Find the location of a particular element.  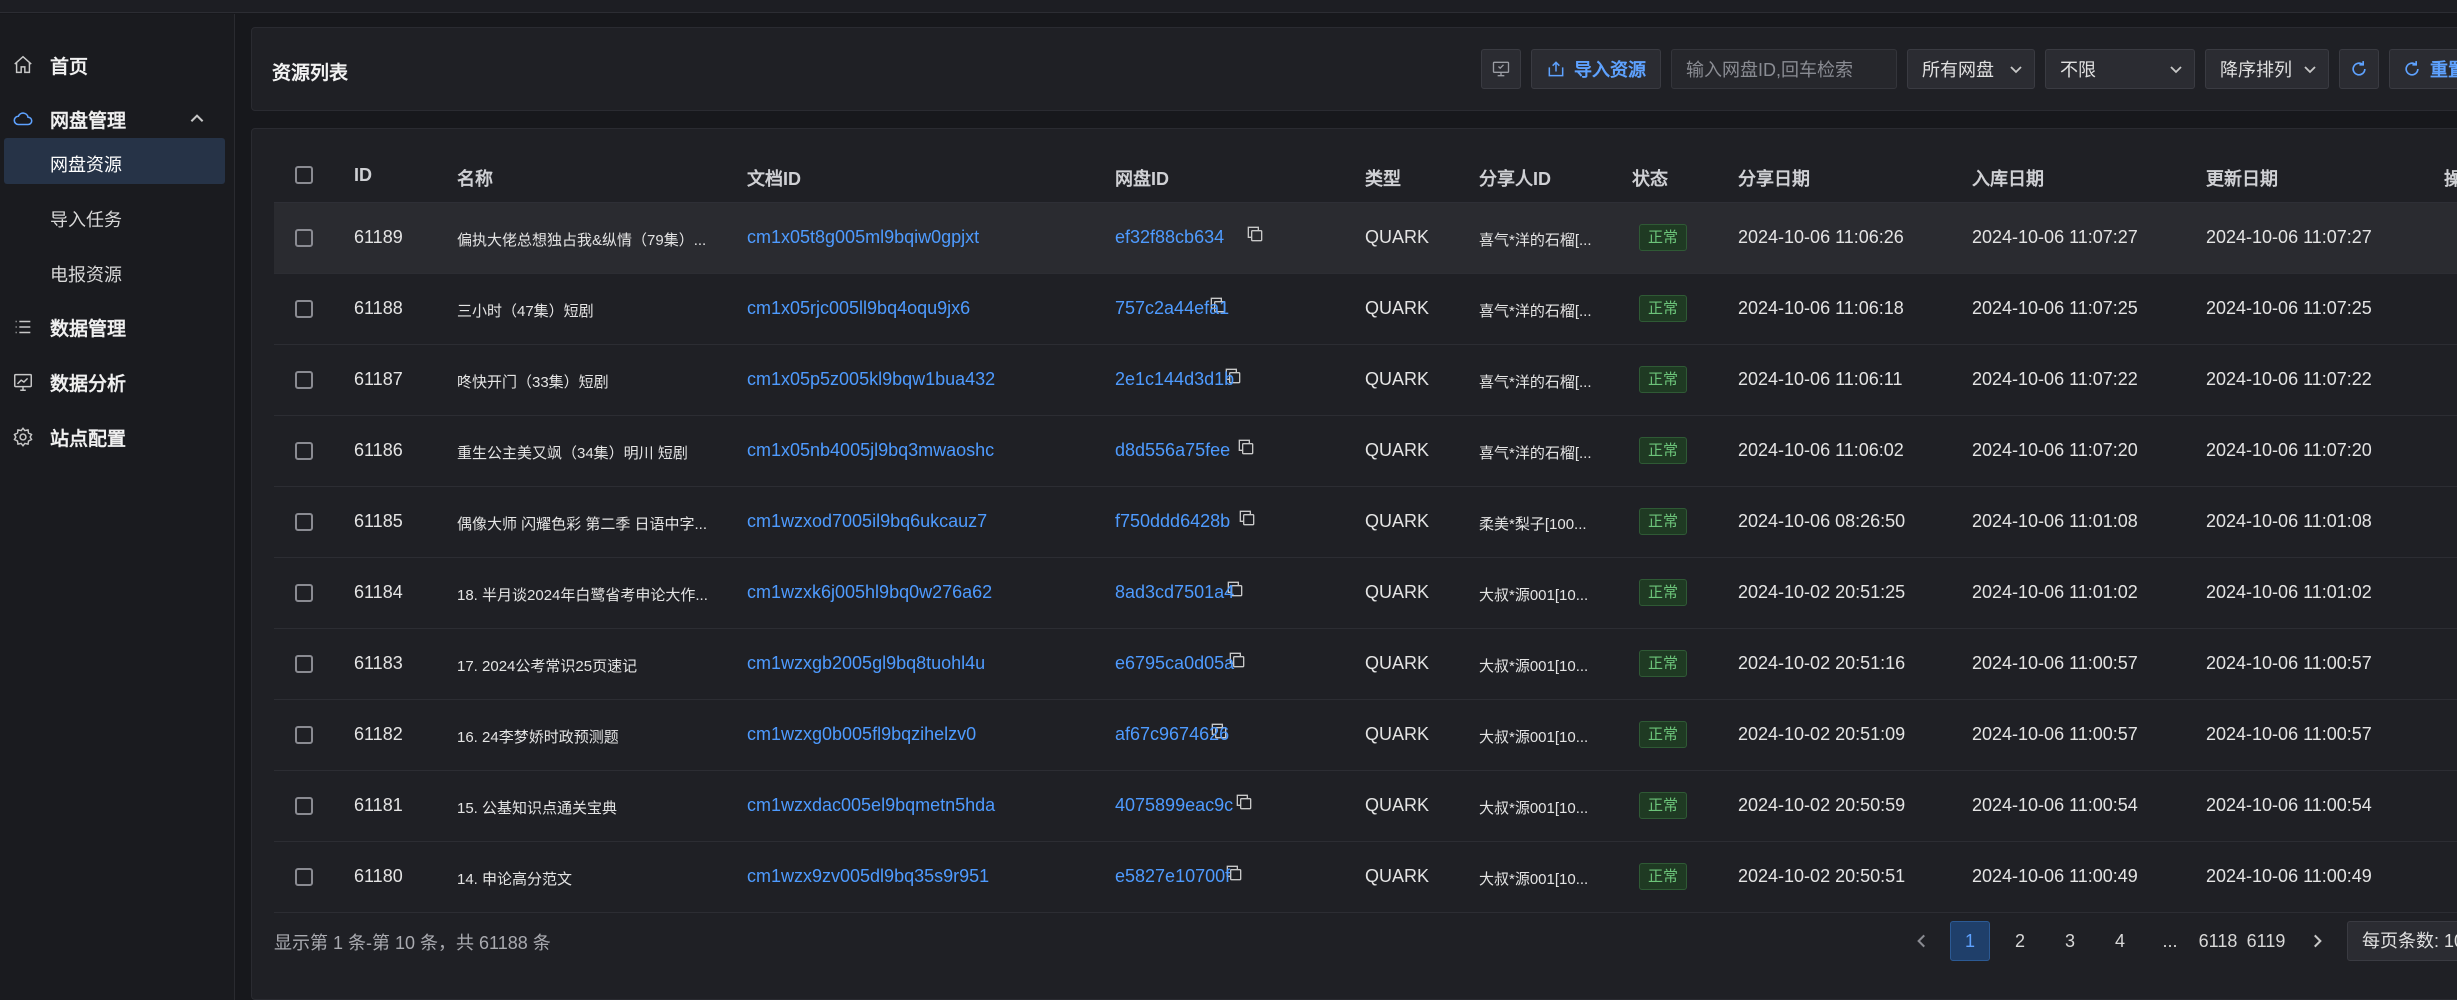

top-bar is located at coordinates (1228, 6).